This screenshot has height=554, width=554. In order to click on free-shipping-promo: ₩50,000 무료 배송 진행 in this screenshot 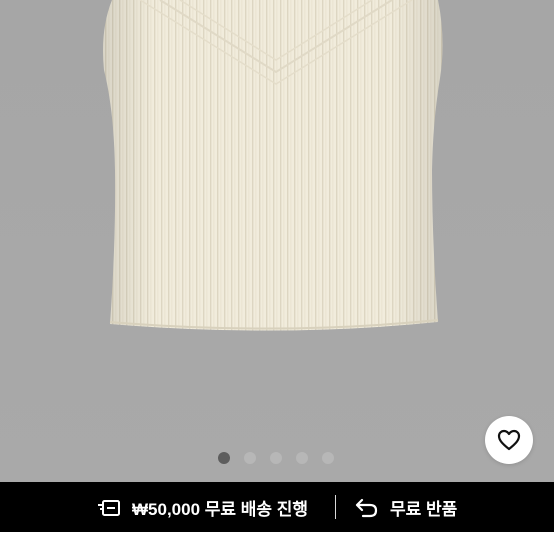, I will do `click(202, 507)`.